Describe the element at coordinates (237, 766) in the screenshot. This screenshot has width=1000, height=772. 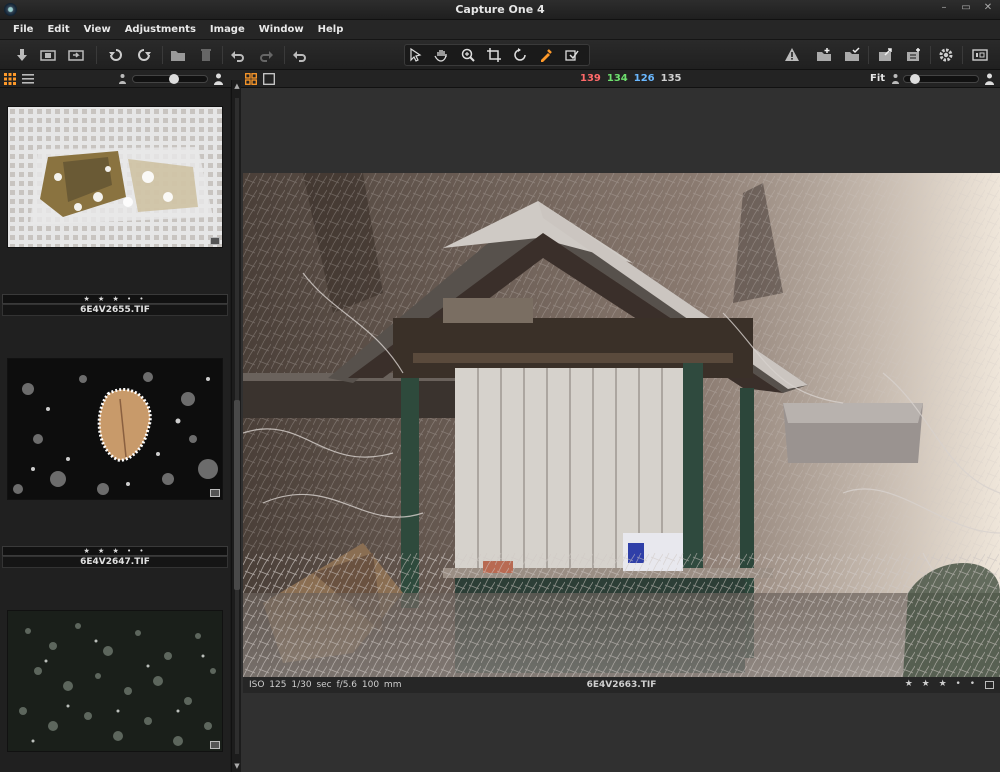
I see `scroll-down-arrow: ▼` at that location.